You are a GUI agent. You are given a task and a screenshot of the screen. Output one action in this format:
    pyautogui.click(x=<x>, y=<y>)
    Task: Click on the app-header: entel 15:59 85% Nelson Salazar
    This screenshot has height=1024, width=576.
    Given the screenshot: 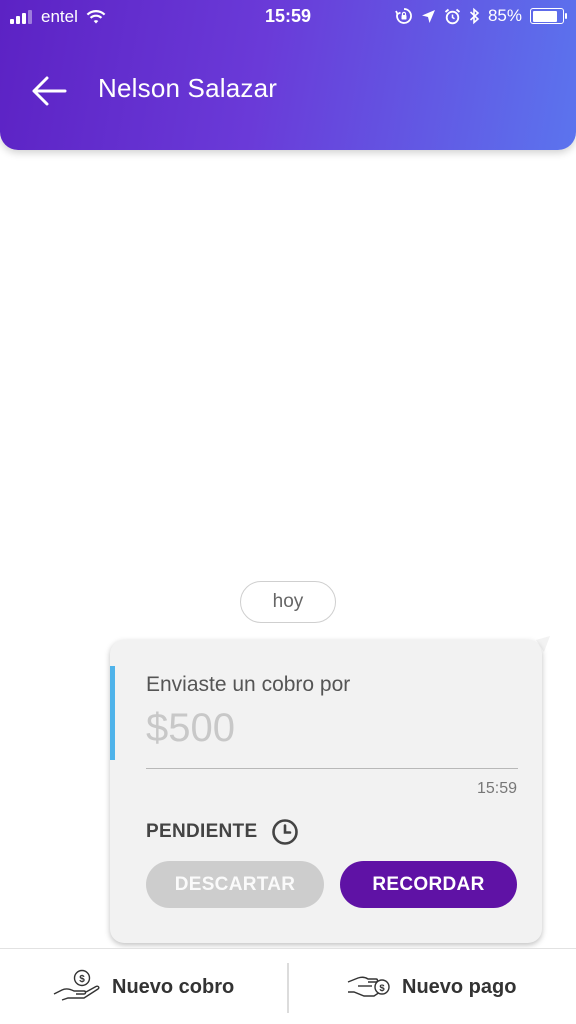 What is the action you would take?
    pyautogui.click(x=288, y=75)
    